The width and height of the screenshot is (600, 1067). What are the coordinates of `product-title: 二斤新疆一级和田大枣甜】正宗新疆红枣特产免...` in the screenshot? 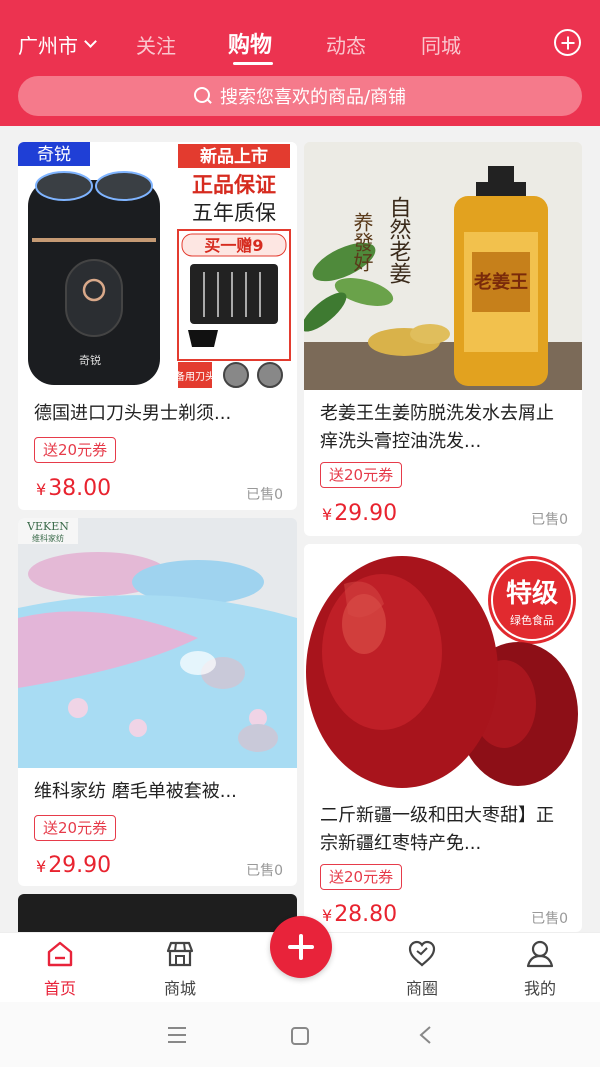 It's located at (437, 829).